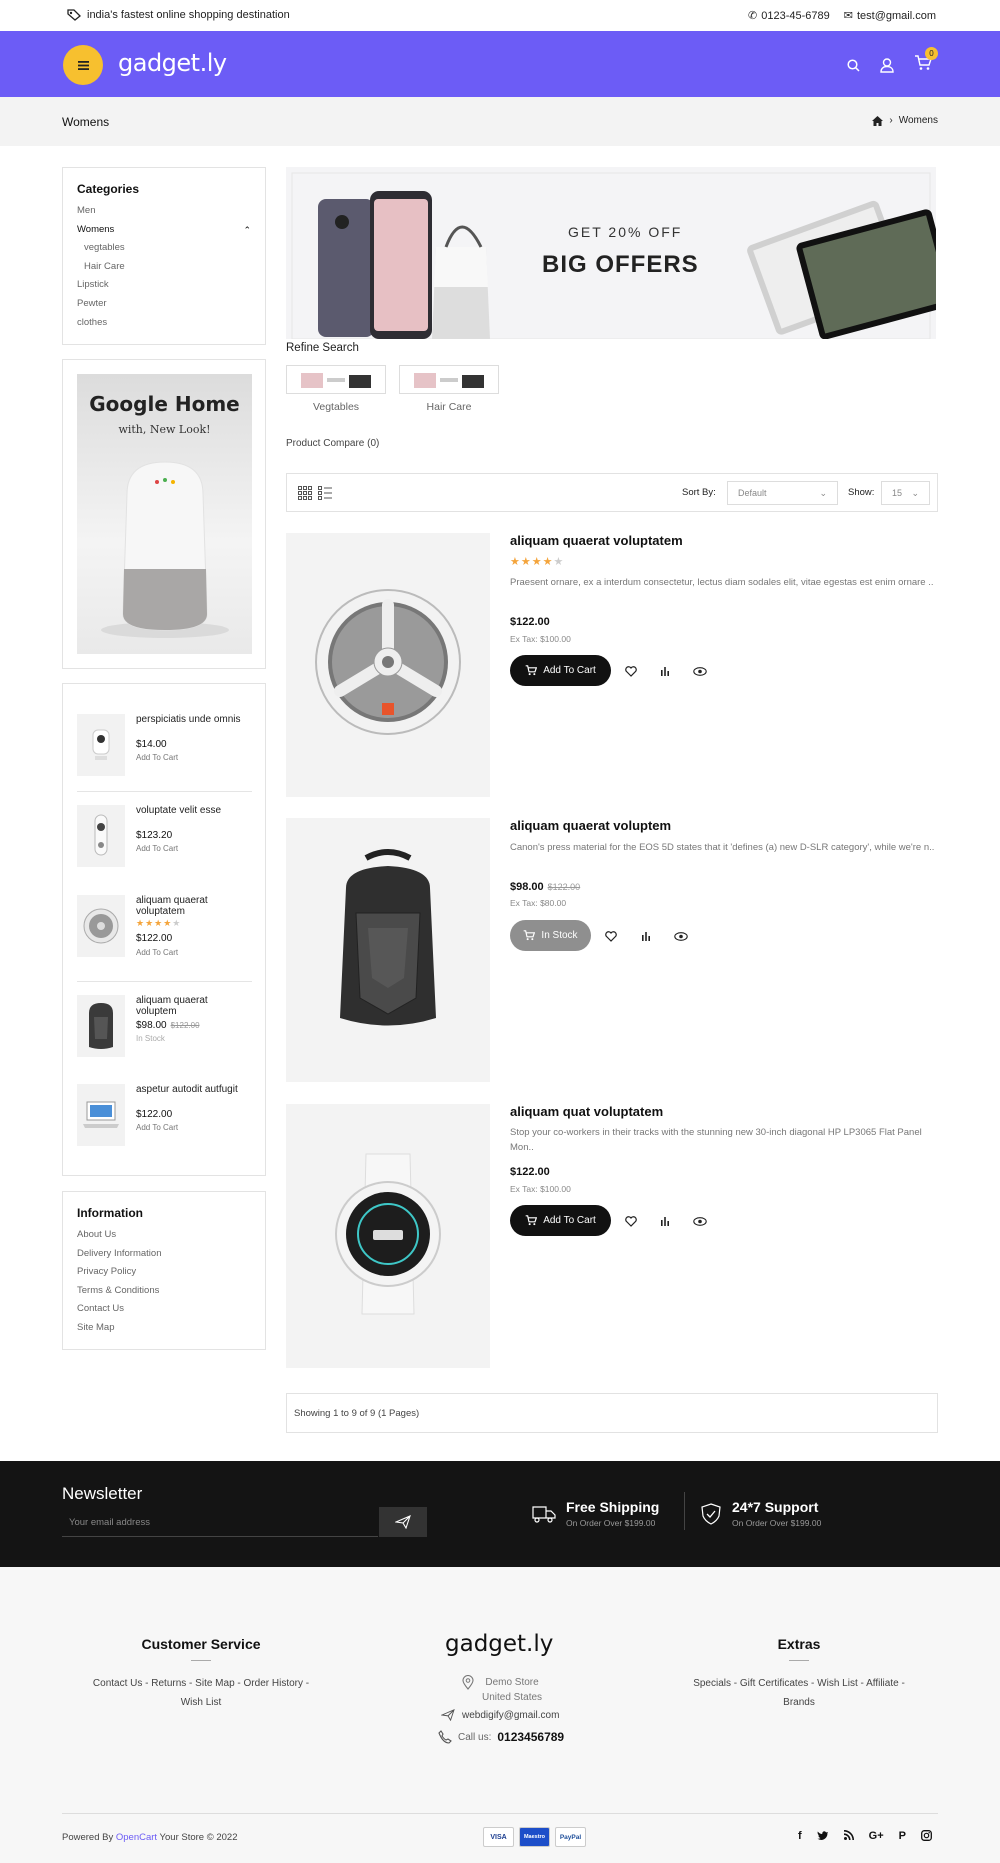  Describe the element at coordinates (500, 121) in the screenshot. I see `breadcrumb-bar: Womens › Womens` at that location.